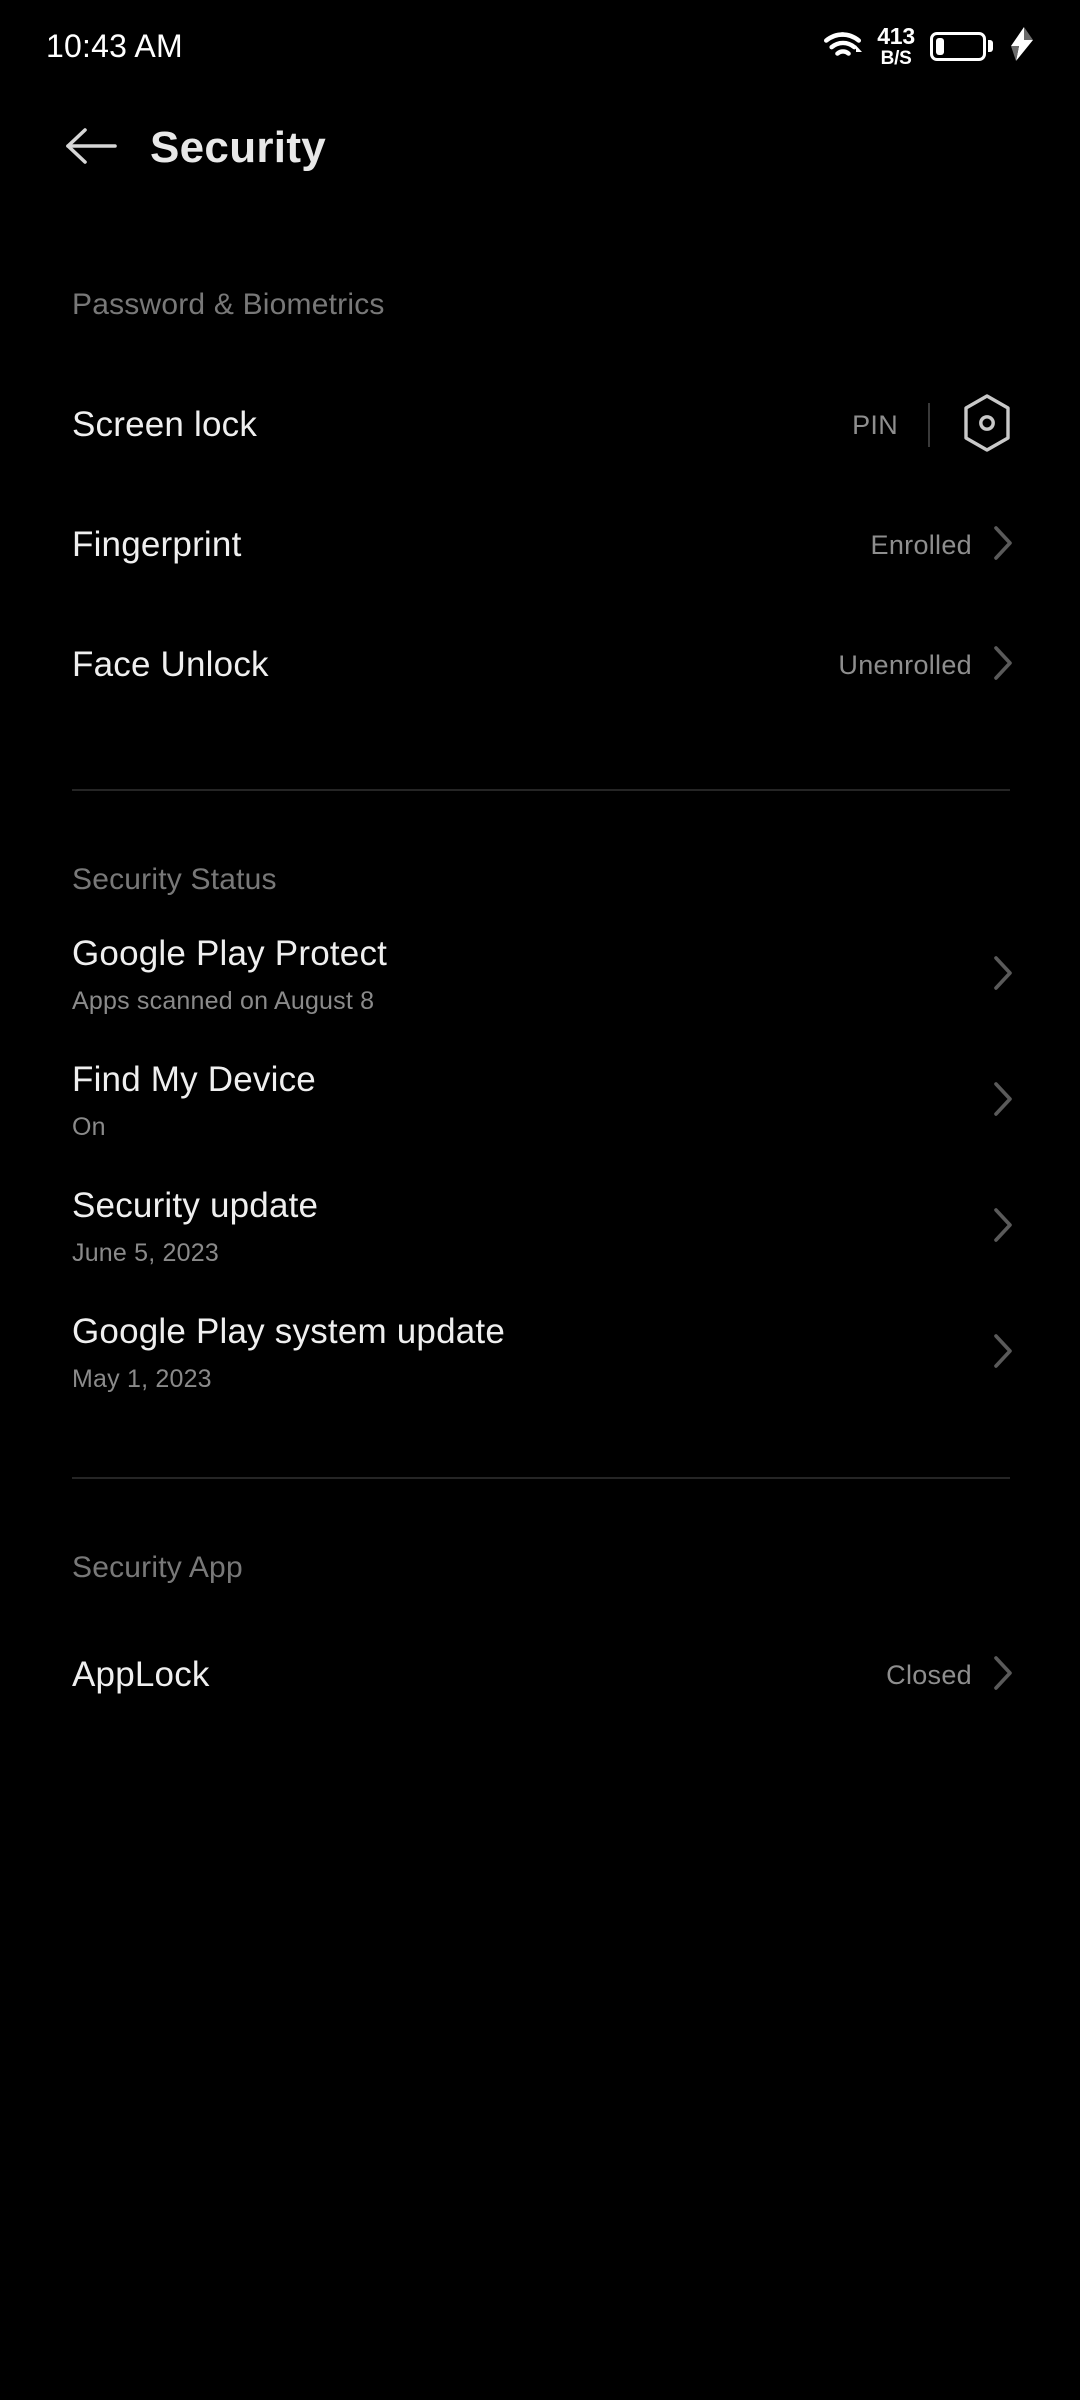 Image resolution: width=1080 pixels, height=2400 pixels. Describe the element at coordinates (289, 1332) in the screenshot. I see `row-google-play-system-update-title: Google Play system update` at that location.